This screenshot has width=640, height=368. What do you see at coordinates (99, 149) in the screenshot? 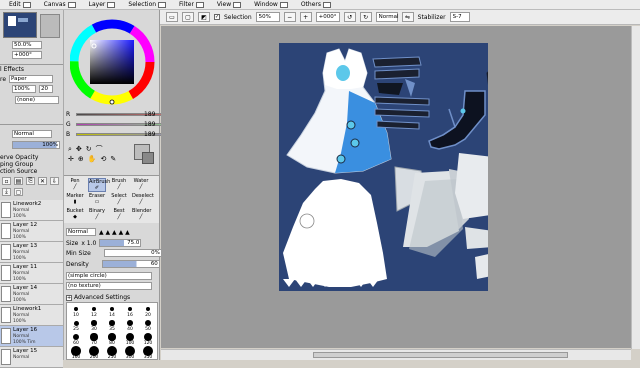
I see `lasso-tool-icon: ⌒` at bounding box center [99, 149].